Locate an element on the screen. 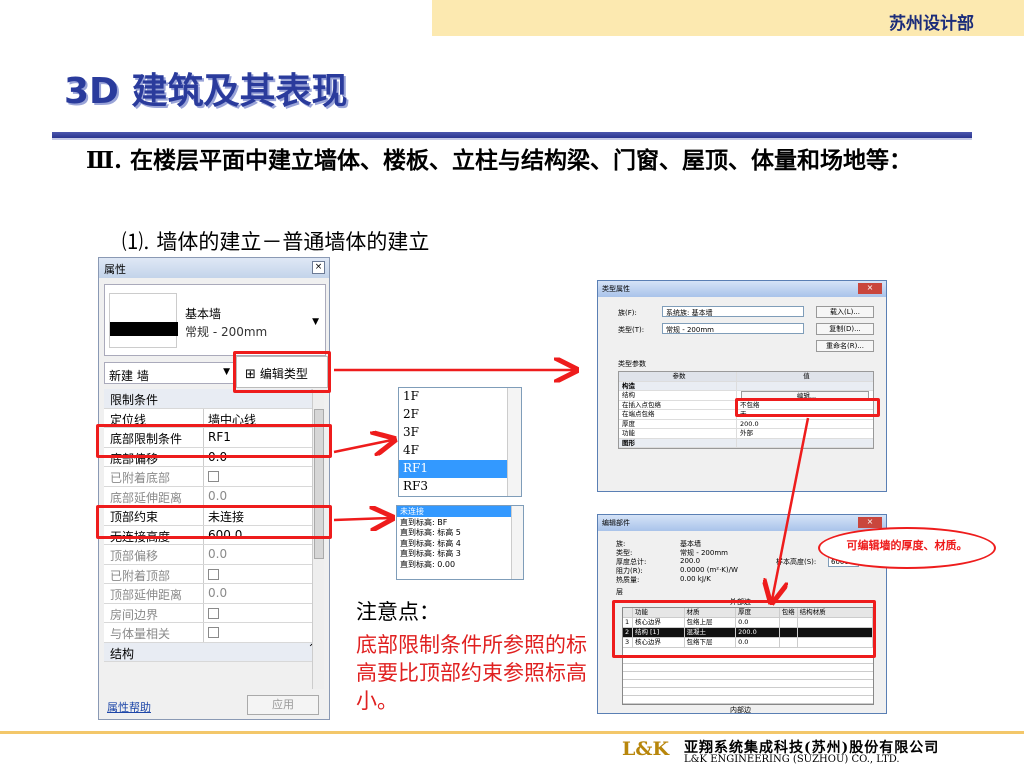 The height and width of the screenshot is (768, 1024). param-name: 图形 is located at coordinates (678, 442).